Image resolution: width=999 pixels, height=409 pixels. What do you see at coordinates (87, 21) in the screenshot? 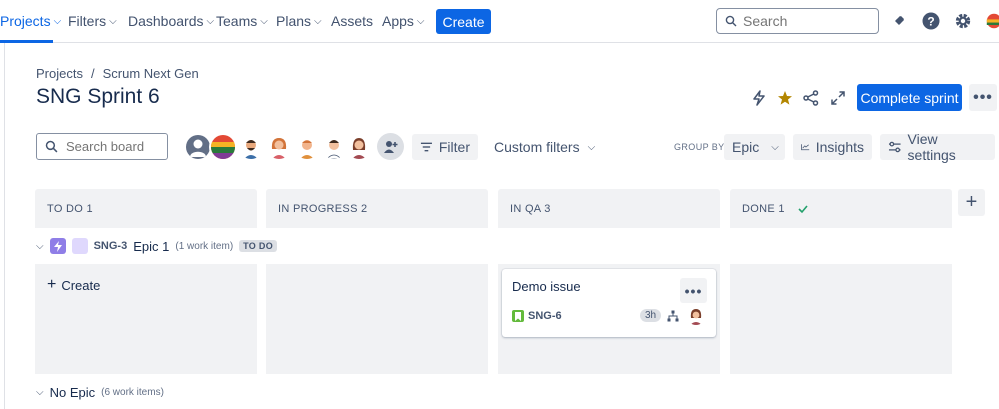
I see `nav-filters-label: Filters` at bounding box center [87, 21].